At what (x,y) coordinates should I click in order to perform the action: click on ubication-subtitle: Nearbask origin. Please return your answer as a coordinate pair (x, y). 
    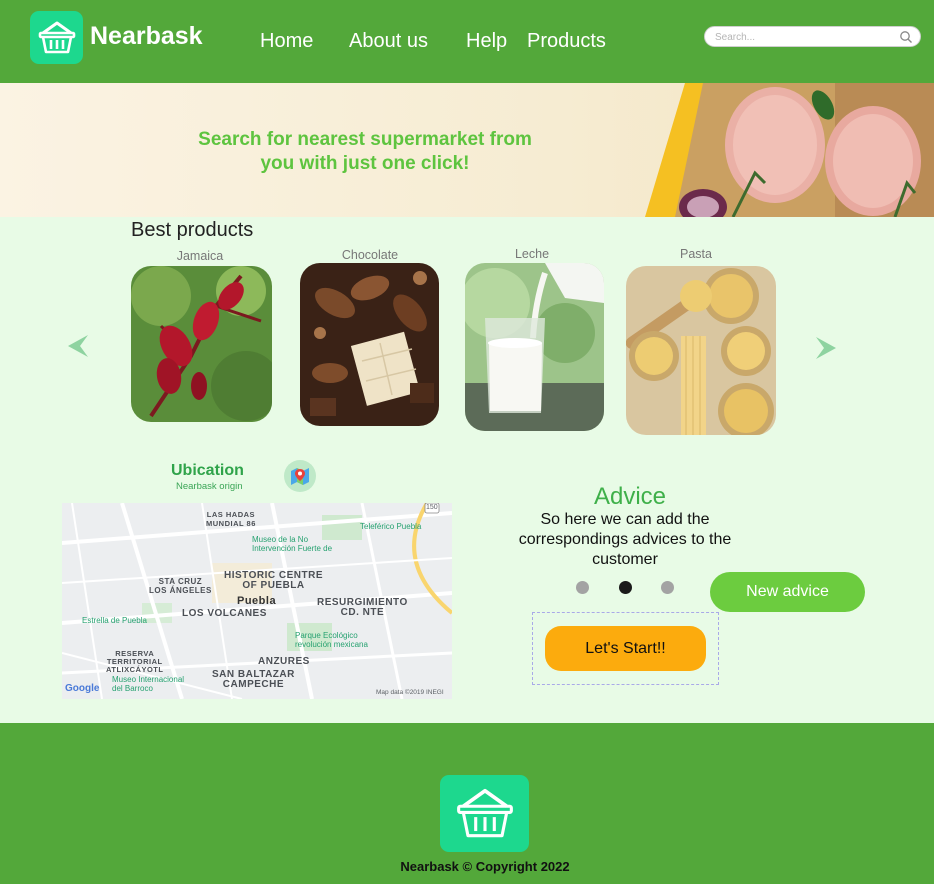
    Looking at the image, I should click on (209, 486).